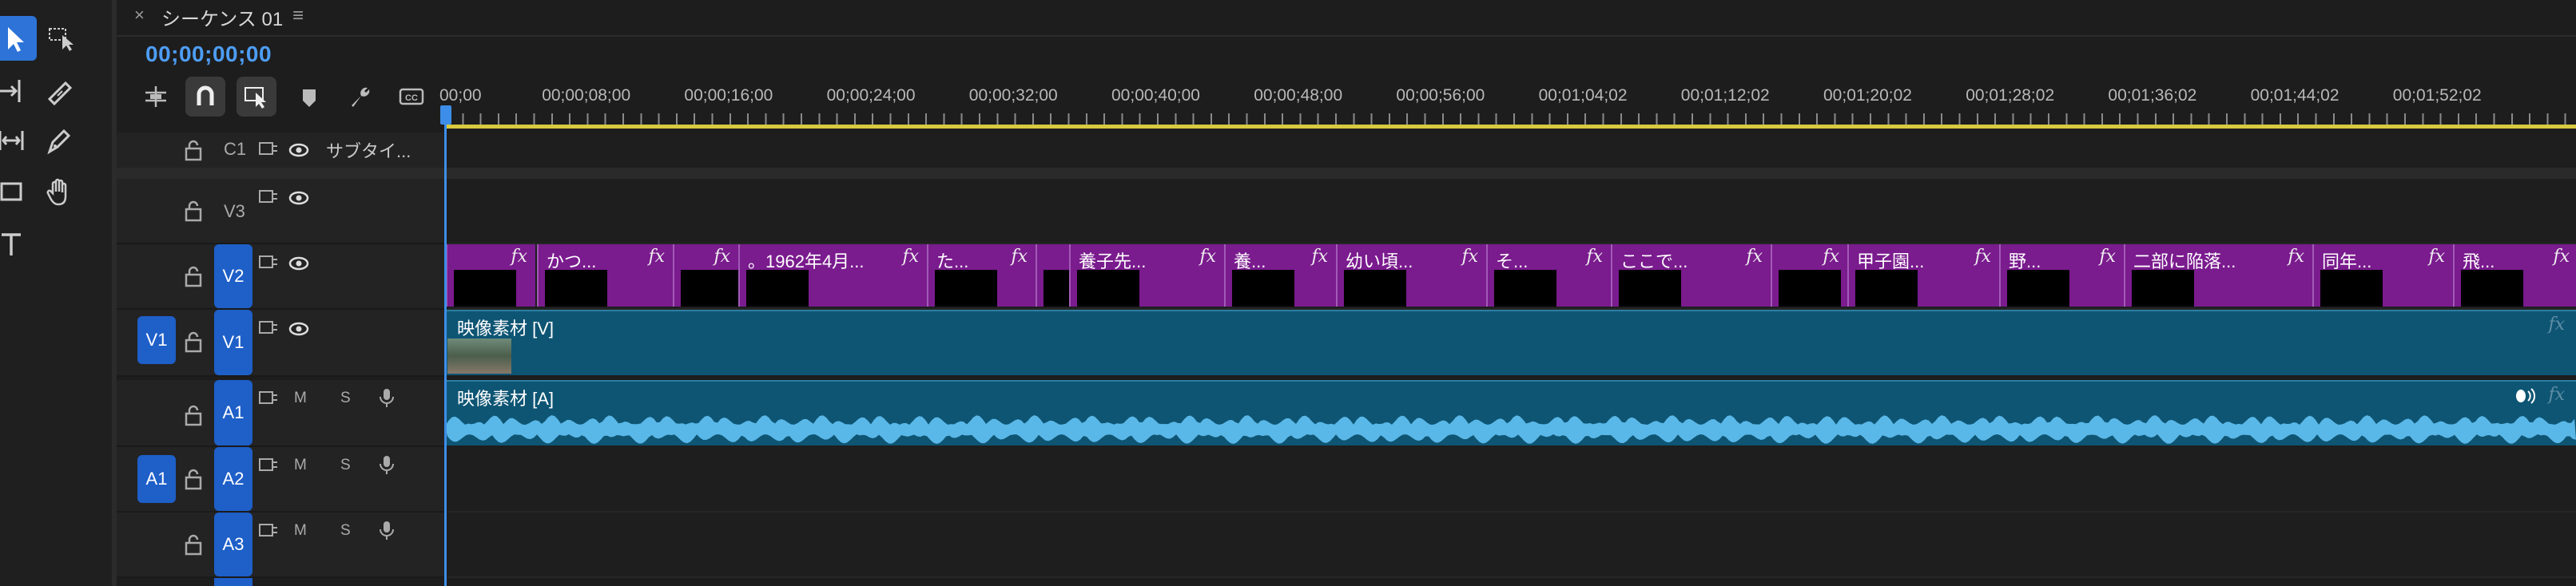 This screenshot has height=586, width=2576. Describe the element at coordinates (17, 245) in the screenshot. I see `type-tool-icon` at that location.